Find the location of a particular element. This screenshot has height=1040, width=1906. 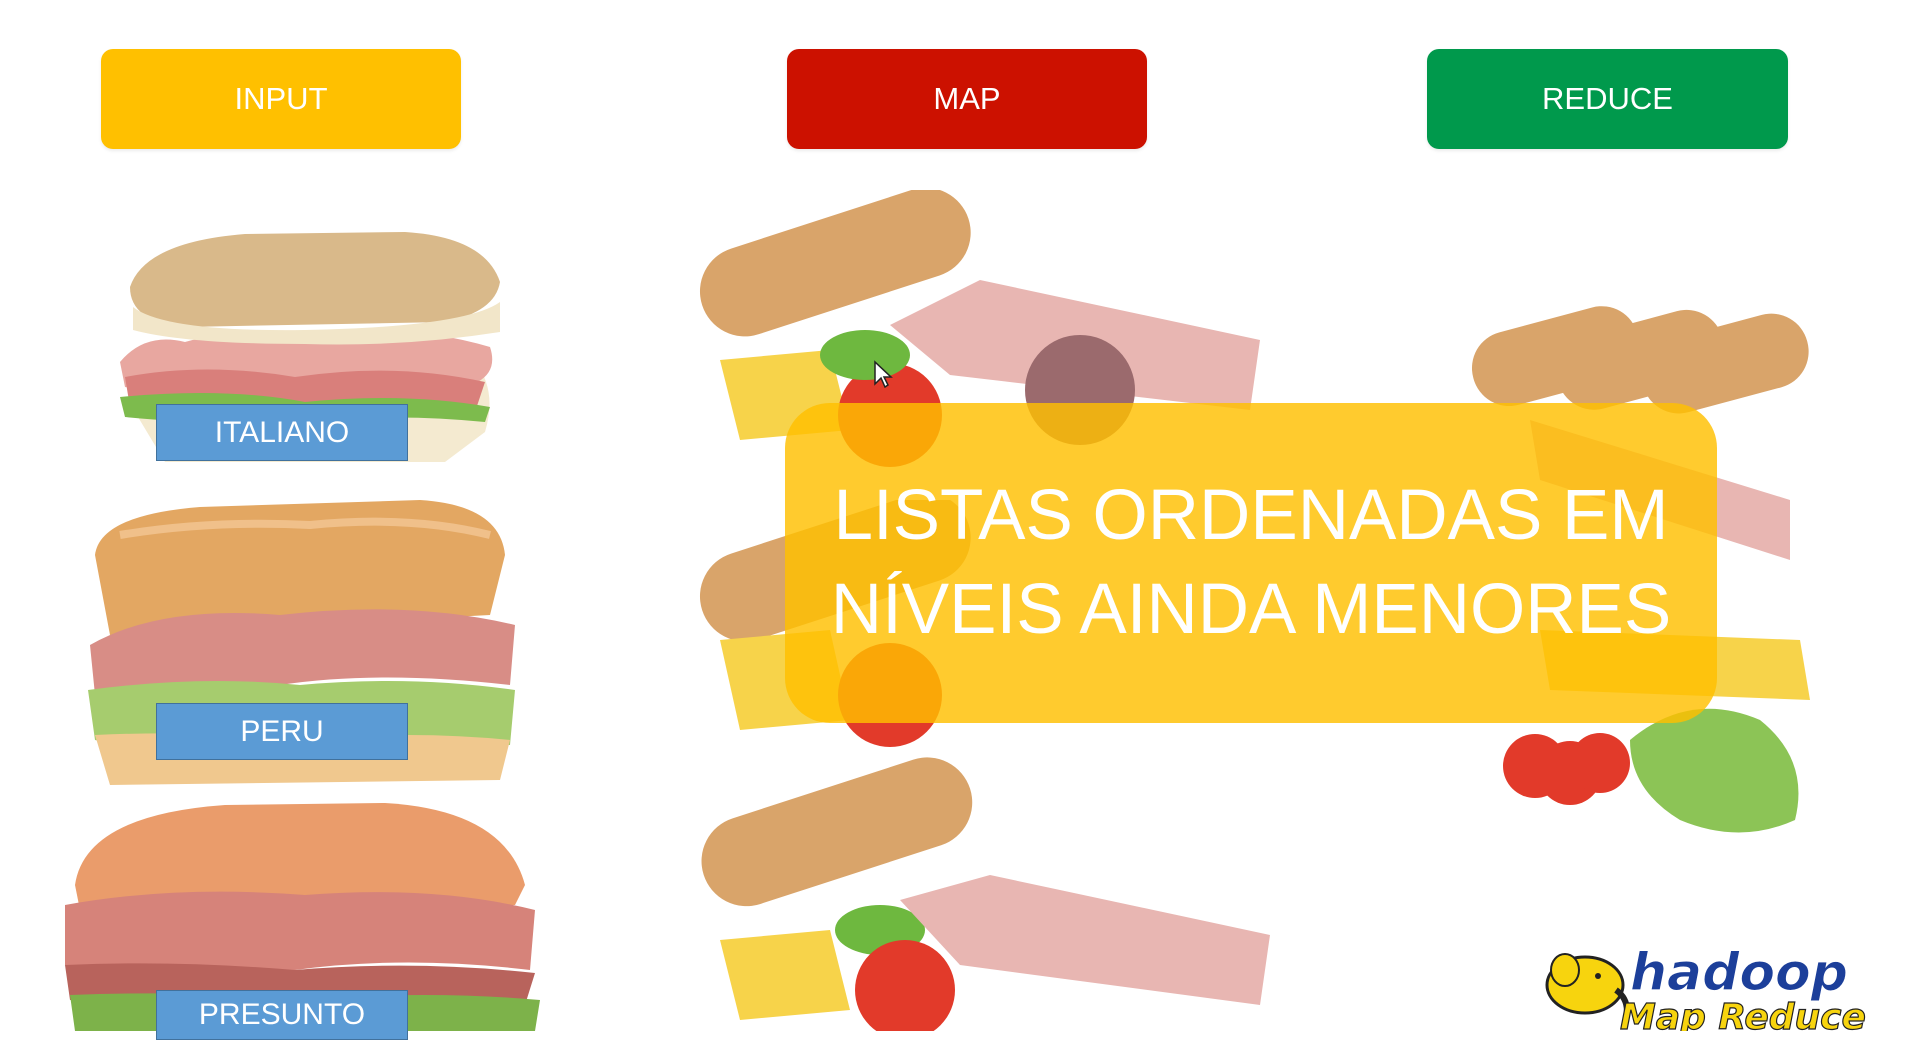

sandwich-label-peru: PERU is located at coordinates (282, 731).